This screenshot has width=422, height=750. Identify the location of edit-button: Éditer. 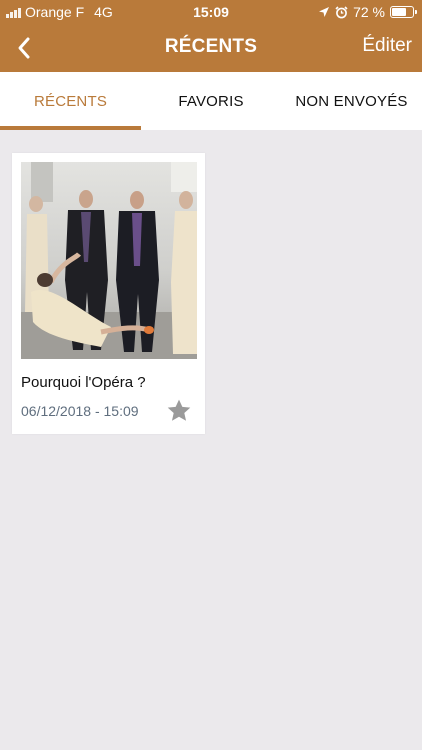
(387, 46).